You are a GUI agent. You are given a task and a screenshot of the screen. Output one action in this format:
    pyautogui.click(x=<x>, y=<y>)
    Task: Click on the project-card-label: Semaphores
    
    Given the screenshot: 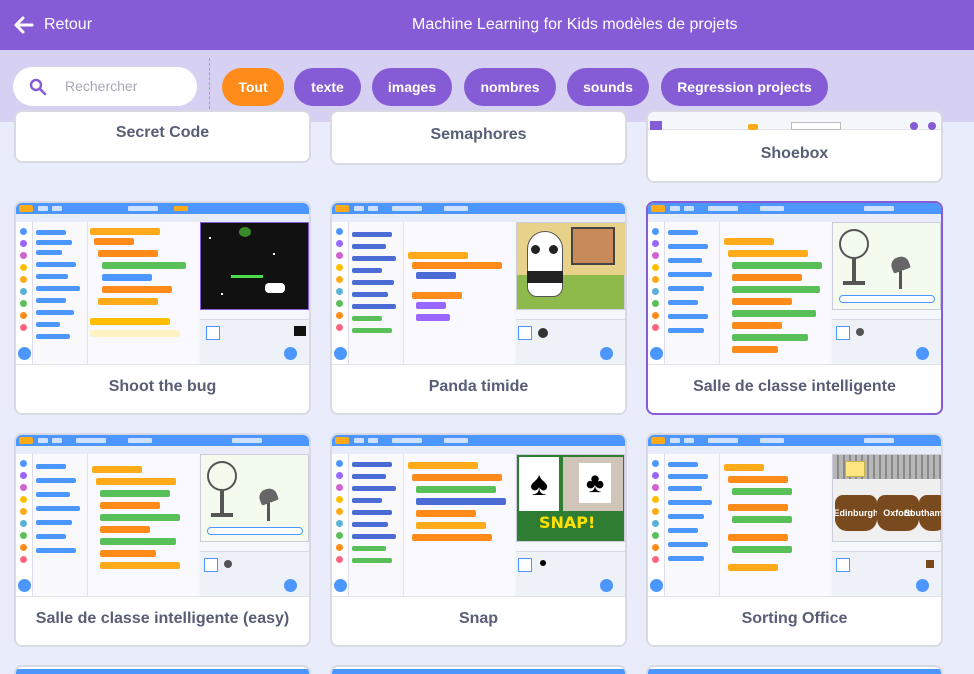 What is the action you would take?
    pyautogui.click(x=478, y=134)
    